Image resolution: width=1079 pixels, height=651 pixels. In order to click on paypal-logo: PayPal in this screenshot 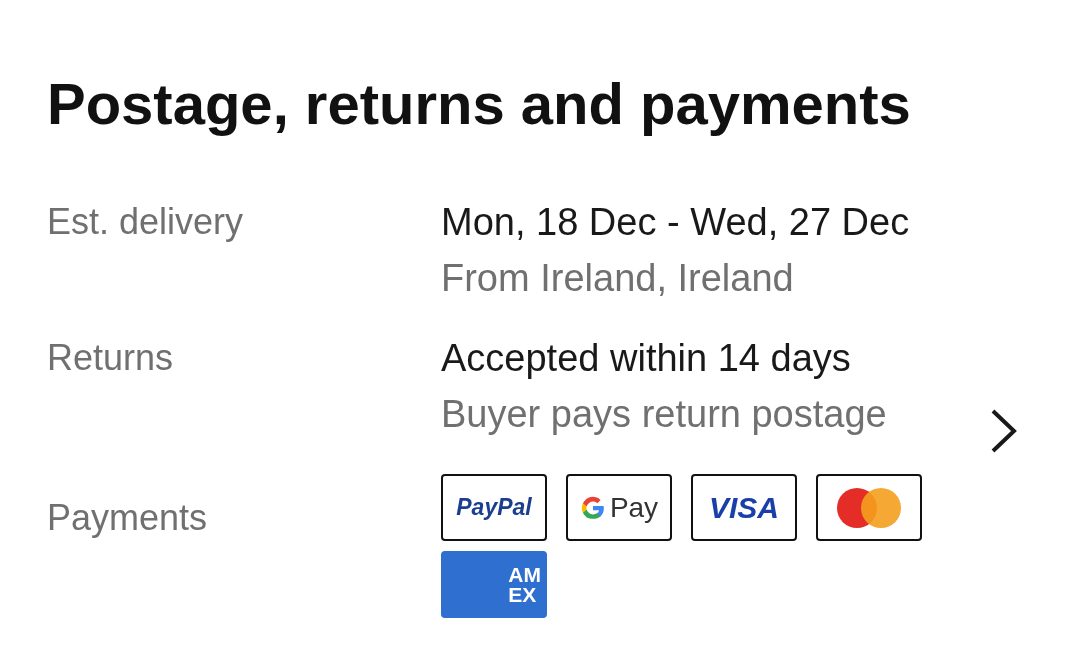, I will do `click(494, 507)`.